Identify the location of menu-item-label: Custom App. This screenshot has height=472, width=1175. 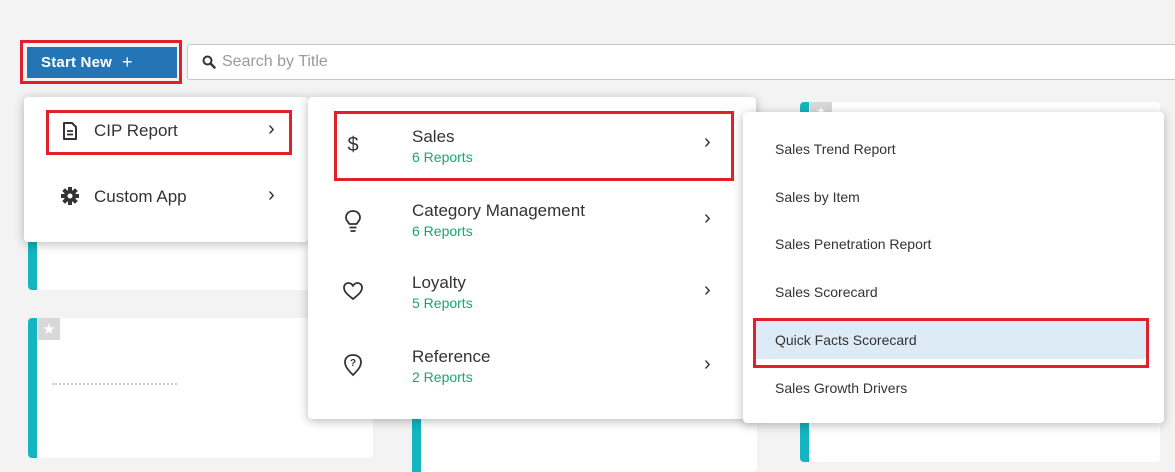
(140, 196).